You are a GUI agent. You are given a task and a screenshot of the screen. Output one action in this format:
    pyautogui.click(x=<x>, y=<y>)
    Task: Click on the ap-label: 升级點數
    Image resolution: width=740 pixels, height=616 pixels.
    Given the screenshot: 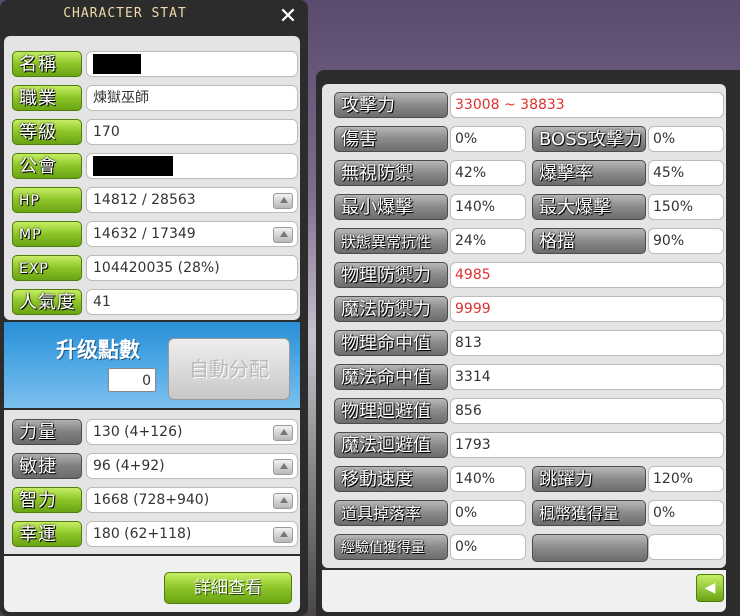 What is the action you would take?
    pyautogui.click(x=98, y=350)
    